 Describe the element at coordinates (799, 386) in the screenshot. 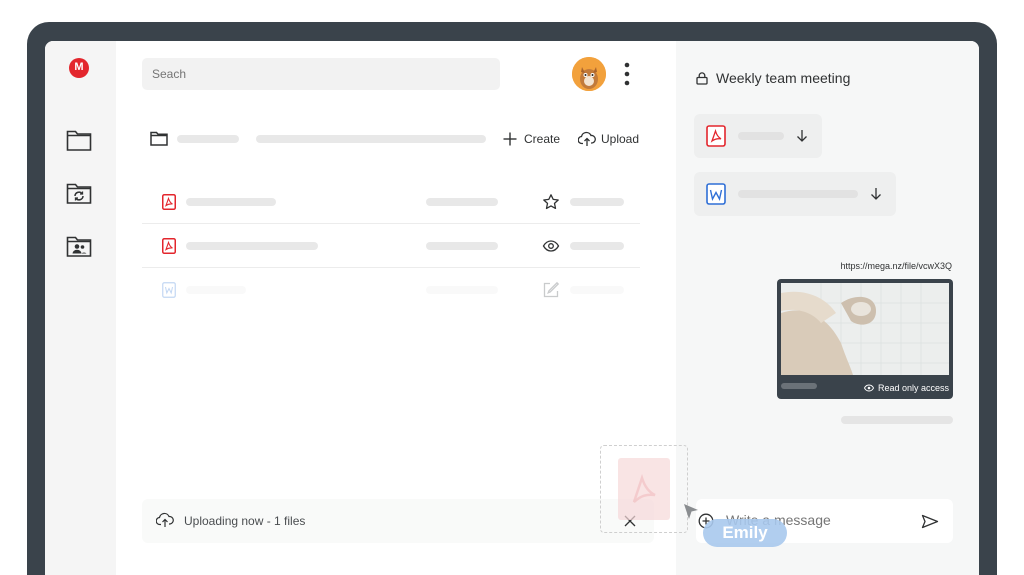

I see `preview-name-placeholder` at that location.